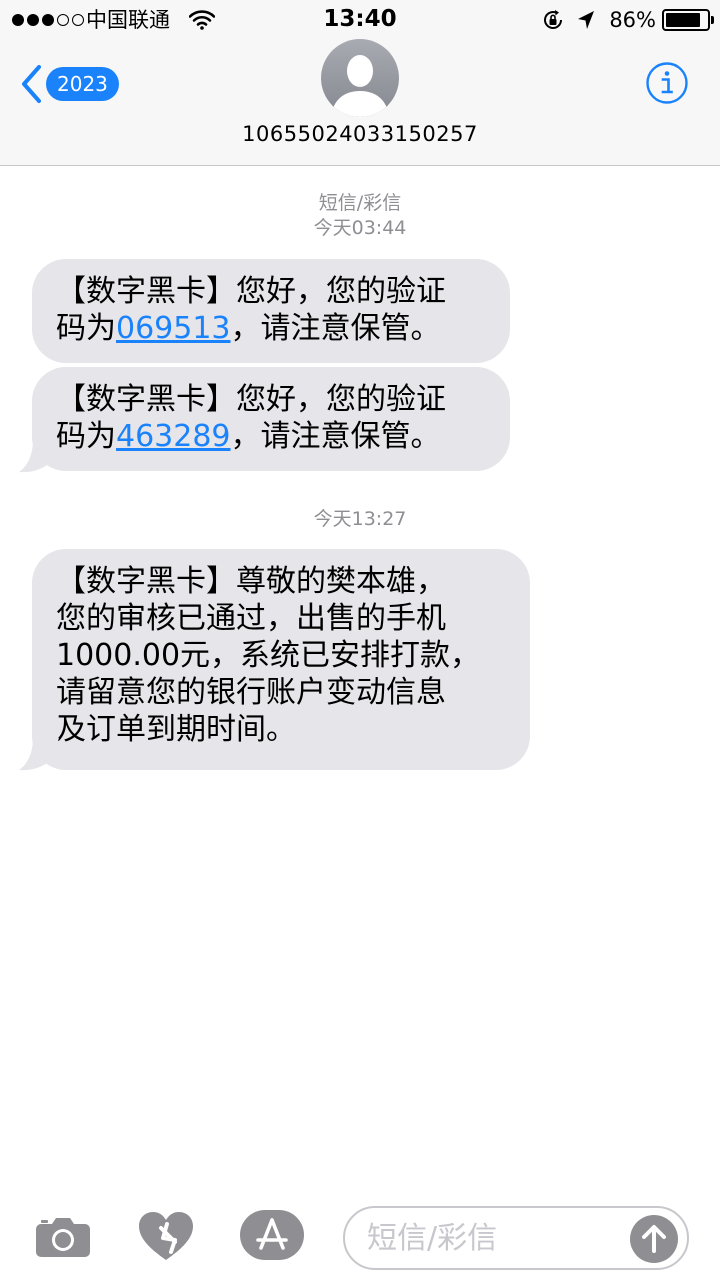 The height and width of the screenshot is (1280, 720). I want to click on status-right-group: 86%, so click(627, 20).